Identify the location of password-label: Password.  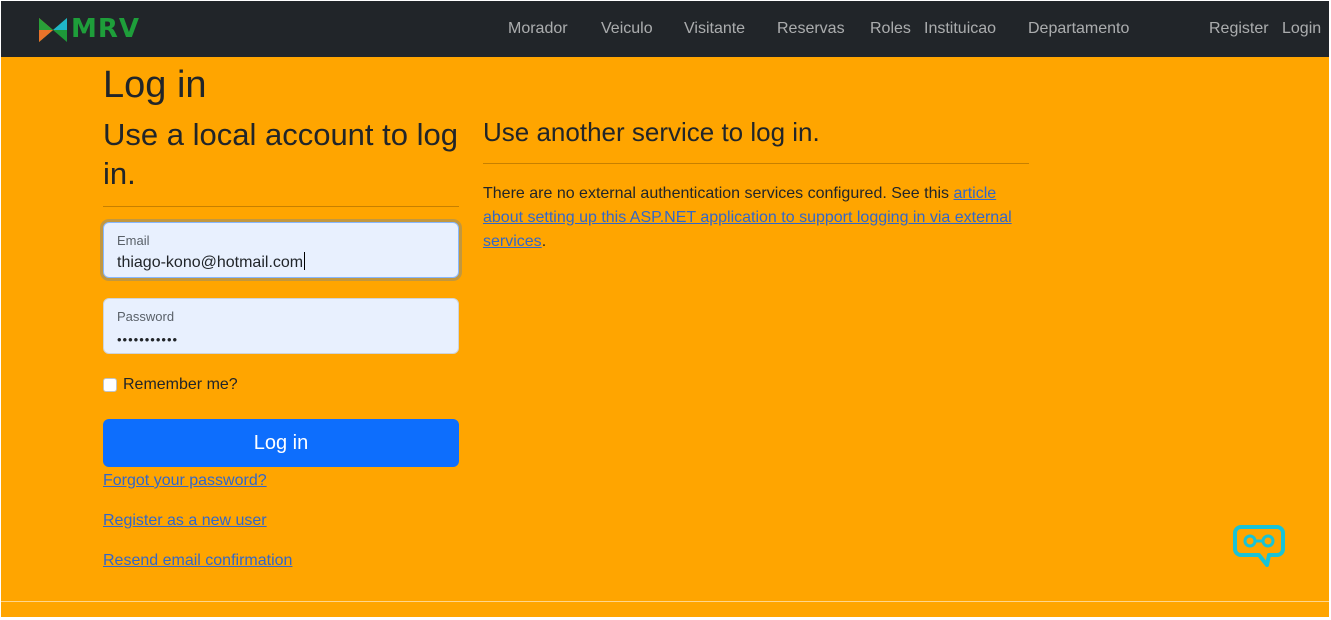
(146, 316).